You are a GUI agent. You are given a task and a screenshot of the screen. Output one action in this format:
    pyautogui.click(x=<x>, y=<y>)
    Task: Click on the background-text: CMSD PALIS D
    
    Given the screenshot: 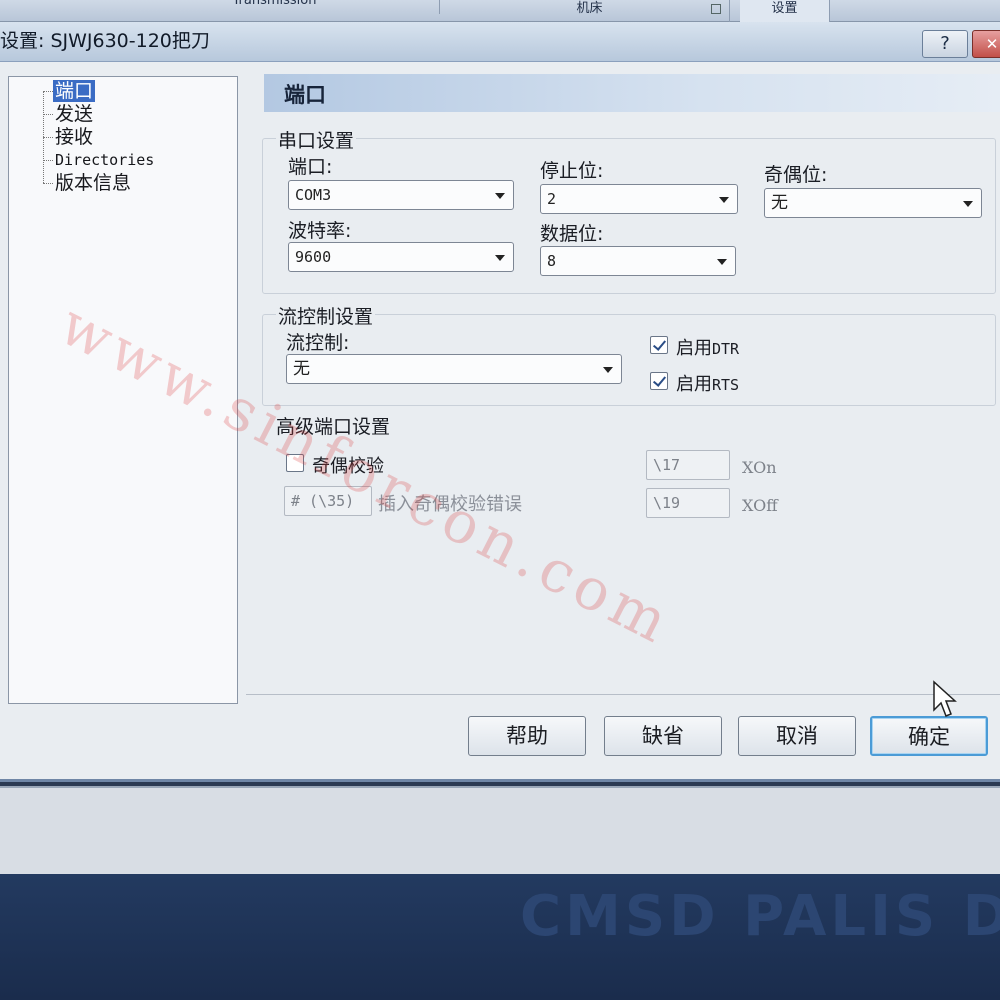 What is the action you would take?
    pyautogui.click(x=760, y=916)
    